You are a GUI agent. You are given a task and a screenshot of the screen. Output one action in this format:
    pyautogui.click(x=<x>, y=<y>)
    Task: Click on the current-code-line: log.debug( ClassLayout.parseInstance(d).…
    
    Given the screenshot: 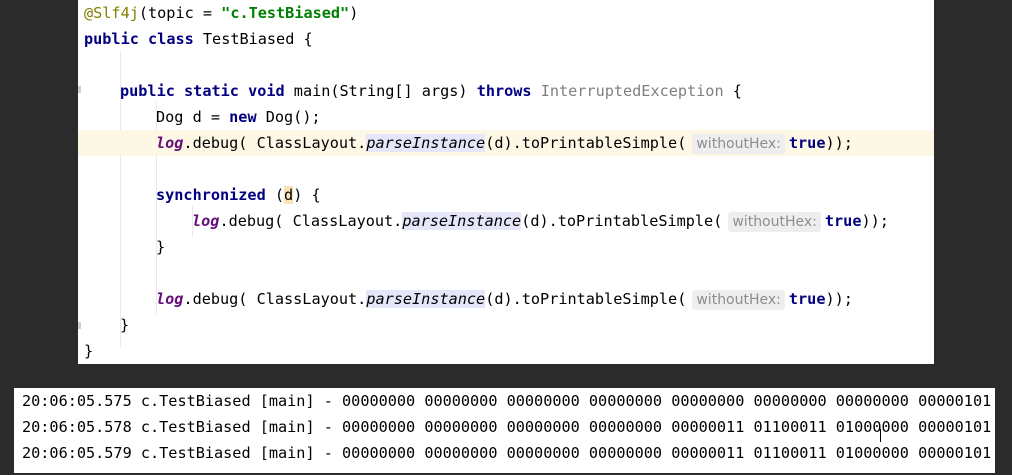 What is the action you would take?
    pyautogui.click(x=506, y=143)
    